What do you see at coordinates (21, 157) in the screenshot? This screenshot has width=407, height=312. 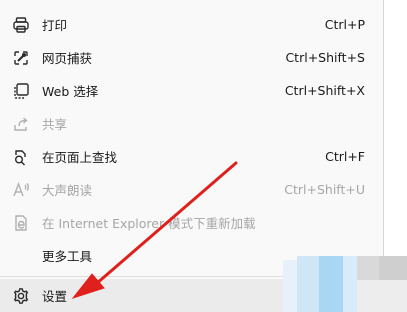 I see `find-on-page-icon` at bounding box center [21, 157].